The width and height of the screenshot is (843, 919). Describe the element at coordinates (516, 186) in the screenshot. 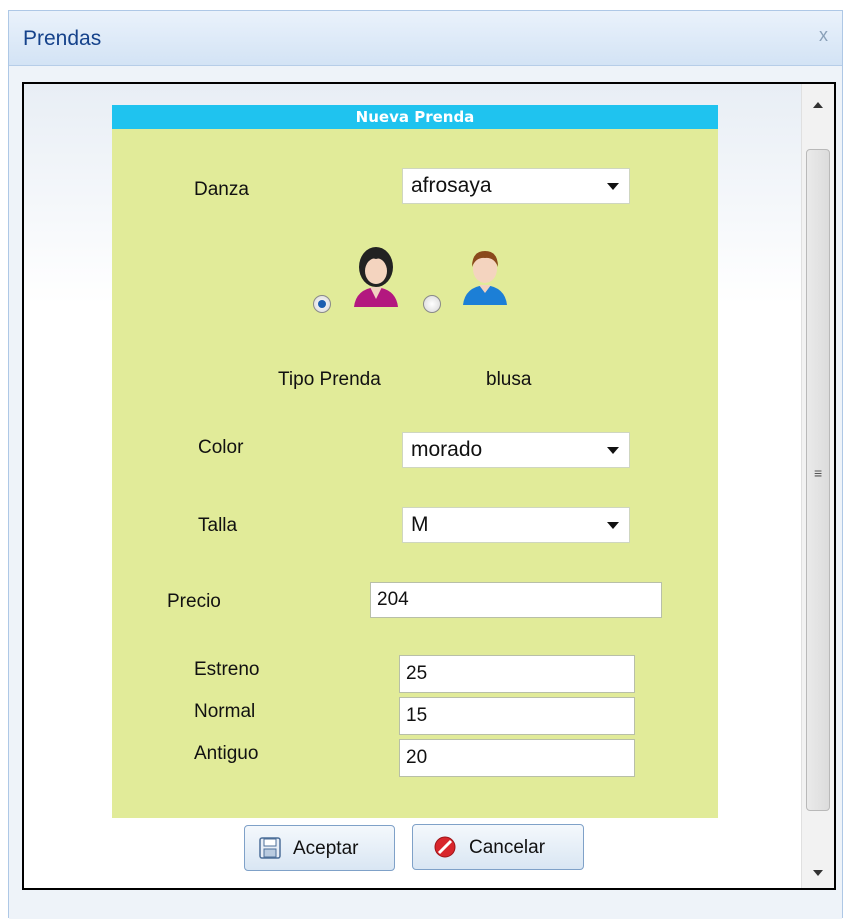

I see `danza-select: afrosaya` at that location.